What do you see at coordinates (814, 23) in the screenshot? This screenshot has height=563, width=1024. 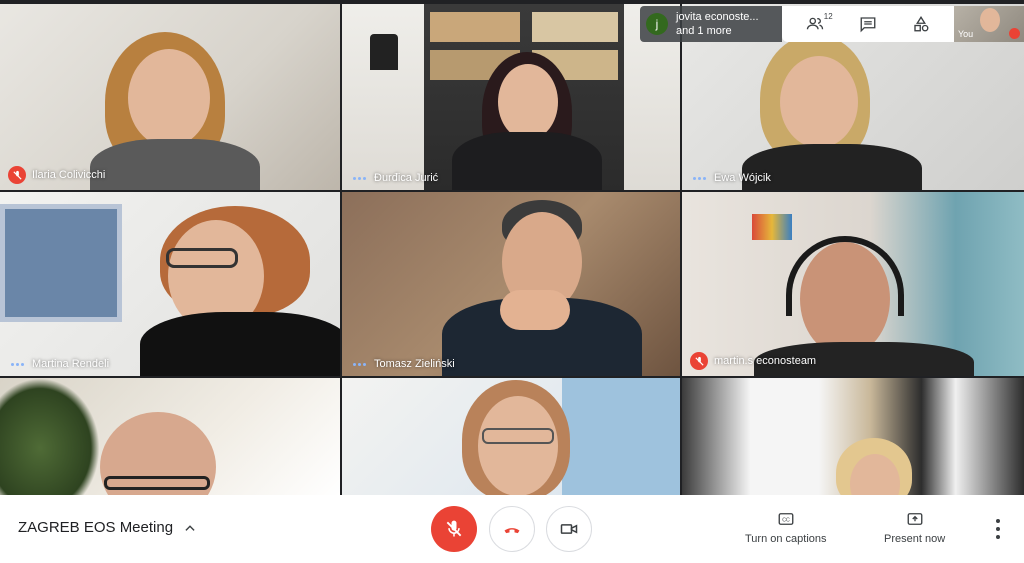 I see `people-icon` at bounding box center [814, 23].